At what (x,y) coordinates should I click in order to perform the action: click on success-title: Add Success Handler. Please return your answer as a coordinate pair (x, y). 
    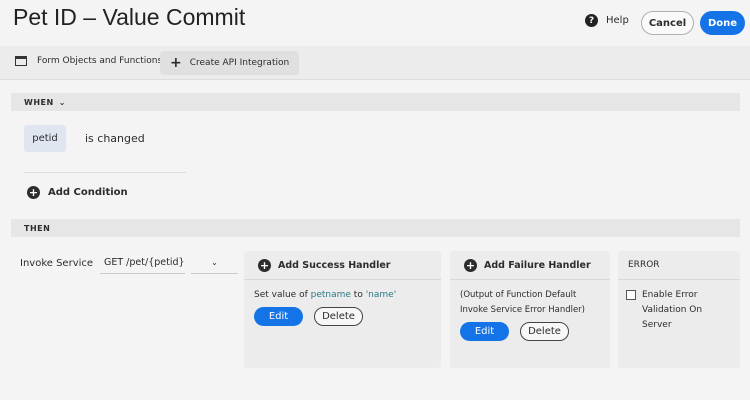
    Looking at the image, I should click on (334, 265).